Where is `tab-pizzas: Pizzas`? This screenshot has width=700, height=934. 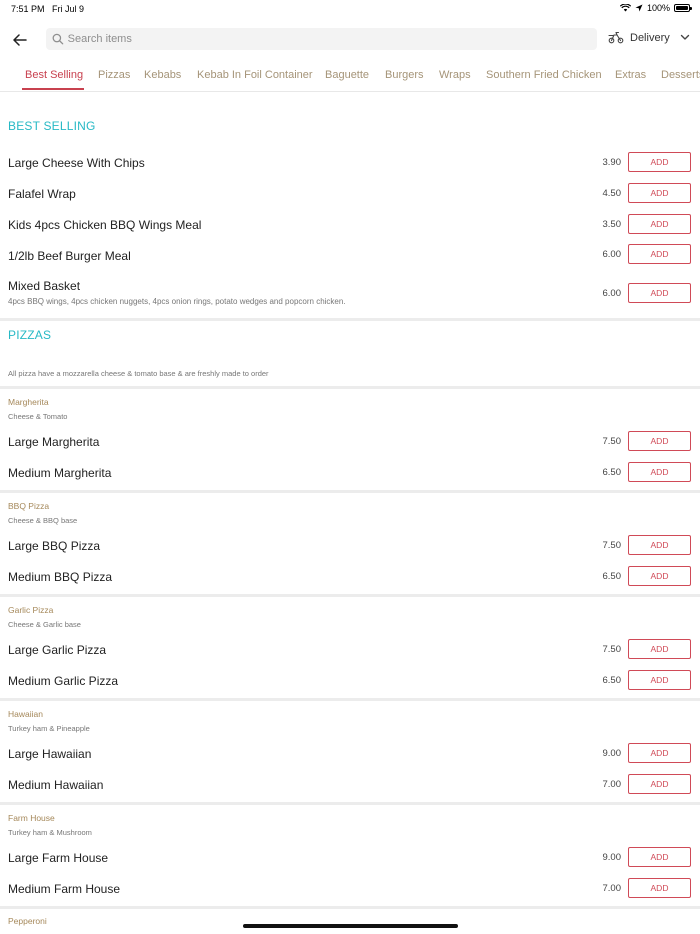 tab-pizzas: Pizzas is located at coordinates (114, 75).